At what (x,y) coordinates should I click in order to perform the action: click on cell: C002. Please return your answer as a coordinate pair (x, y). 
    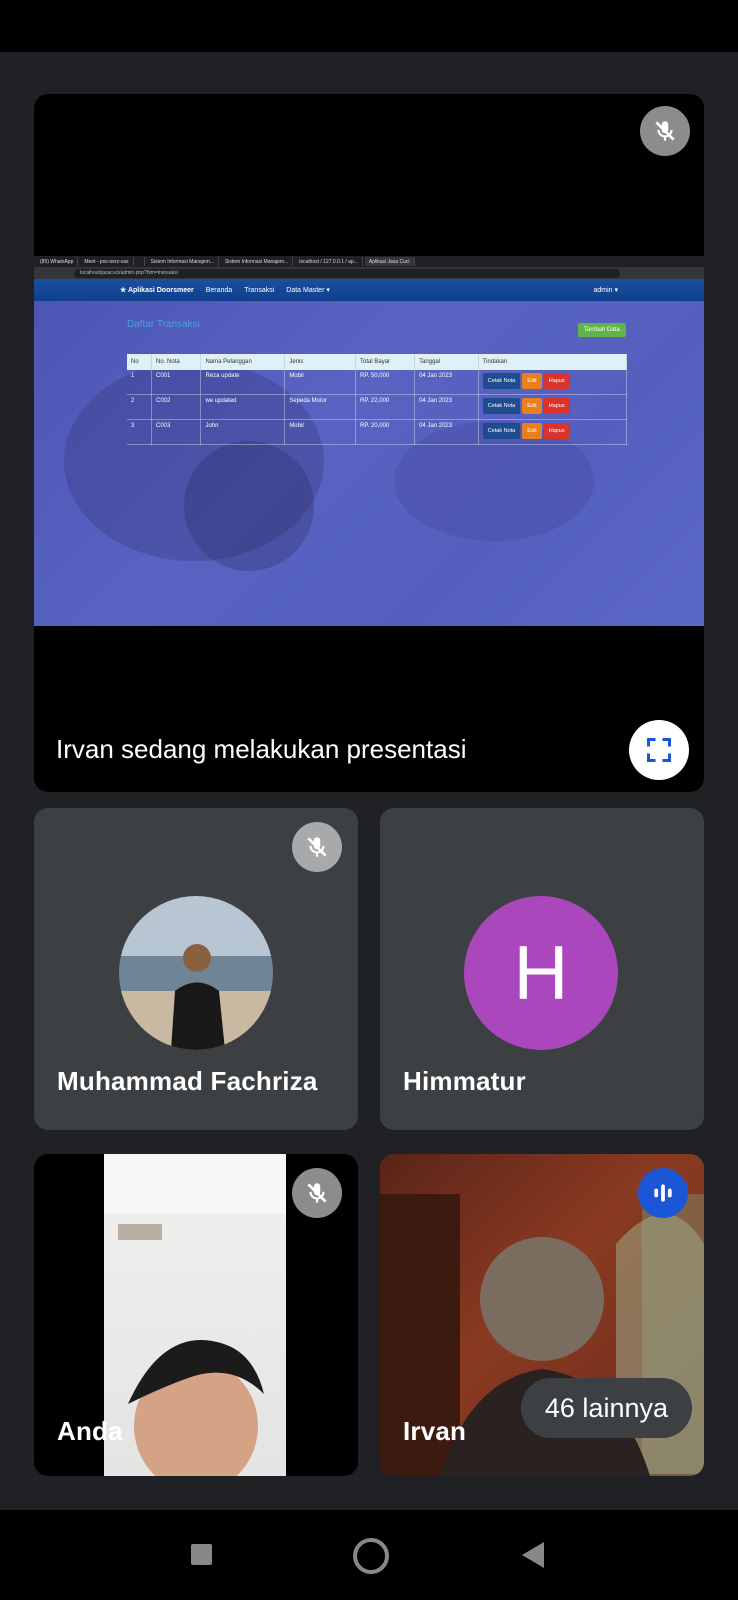
    Looking at the image, I should click on (176, 407).